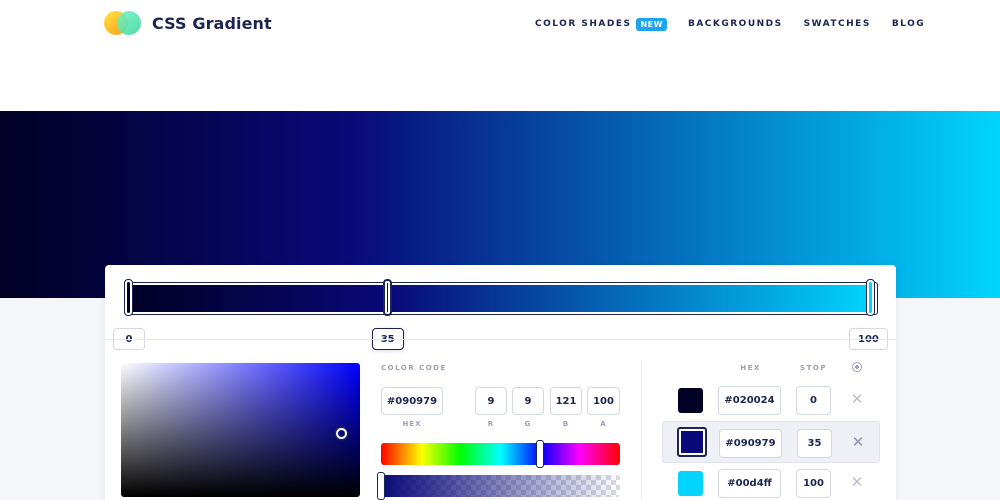 This screenshot has height=500, width=1000. Describe the element at coordinates (412, 424) in the screenshot. I see `hex-label: HEX` at that location.